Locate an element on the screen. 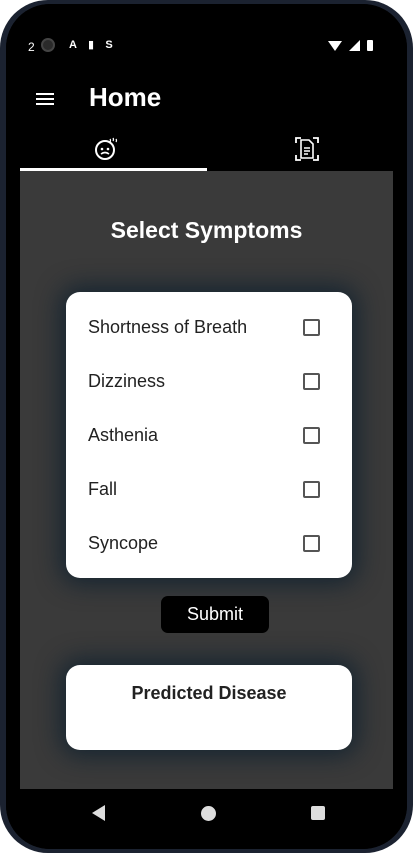 The width and height of the screenshot is (413, 853). symptom-label: Dizziness is located at coordinates (127, 380).